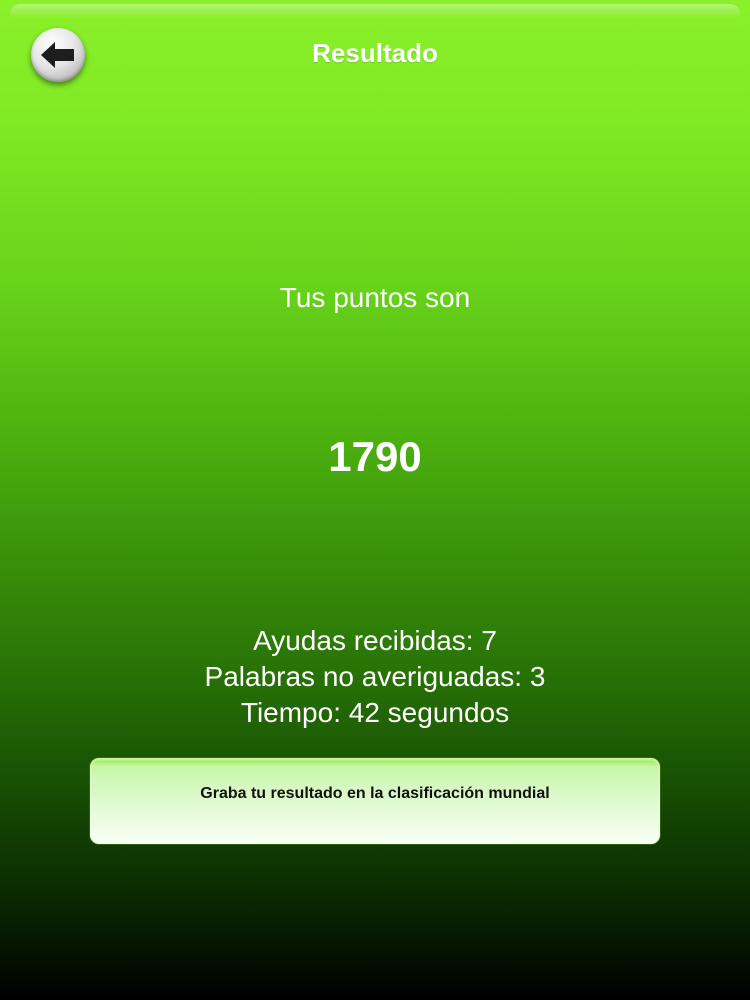 The width and height of the screenshot is (750, 1000). Describe the element at coordinates (375, 640) in the screenshot. I see `hints-received-text: Ayudas recibidas: 7` at that location.